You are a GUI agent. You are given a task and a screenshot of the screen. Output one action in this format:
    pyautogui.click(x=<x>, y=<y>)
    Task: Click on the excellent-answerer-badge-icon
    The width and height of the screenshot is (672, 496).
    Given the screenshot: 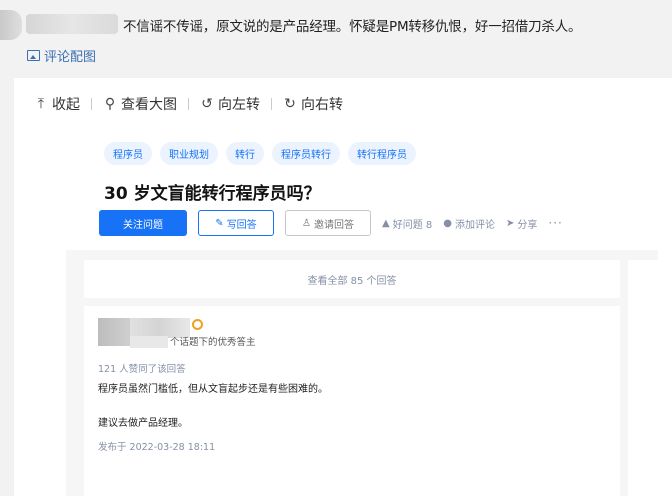 What is the action you would take?
    pyautogui.click(x=197, y=324)
    